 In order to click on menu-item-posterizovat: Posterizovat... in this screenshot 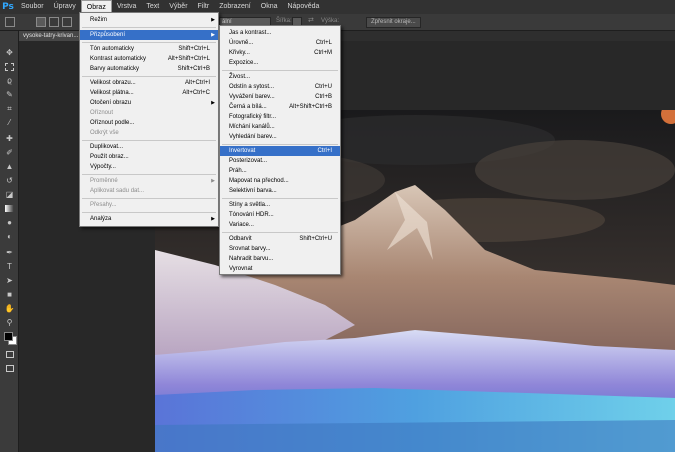, I will do `click(280, 161)`.